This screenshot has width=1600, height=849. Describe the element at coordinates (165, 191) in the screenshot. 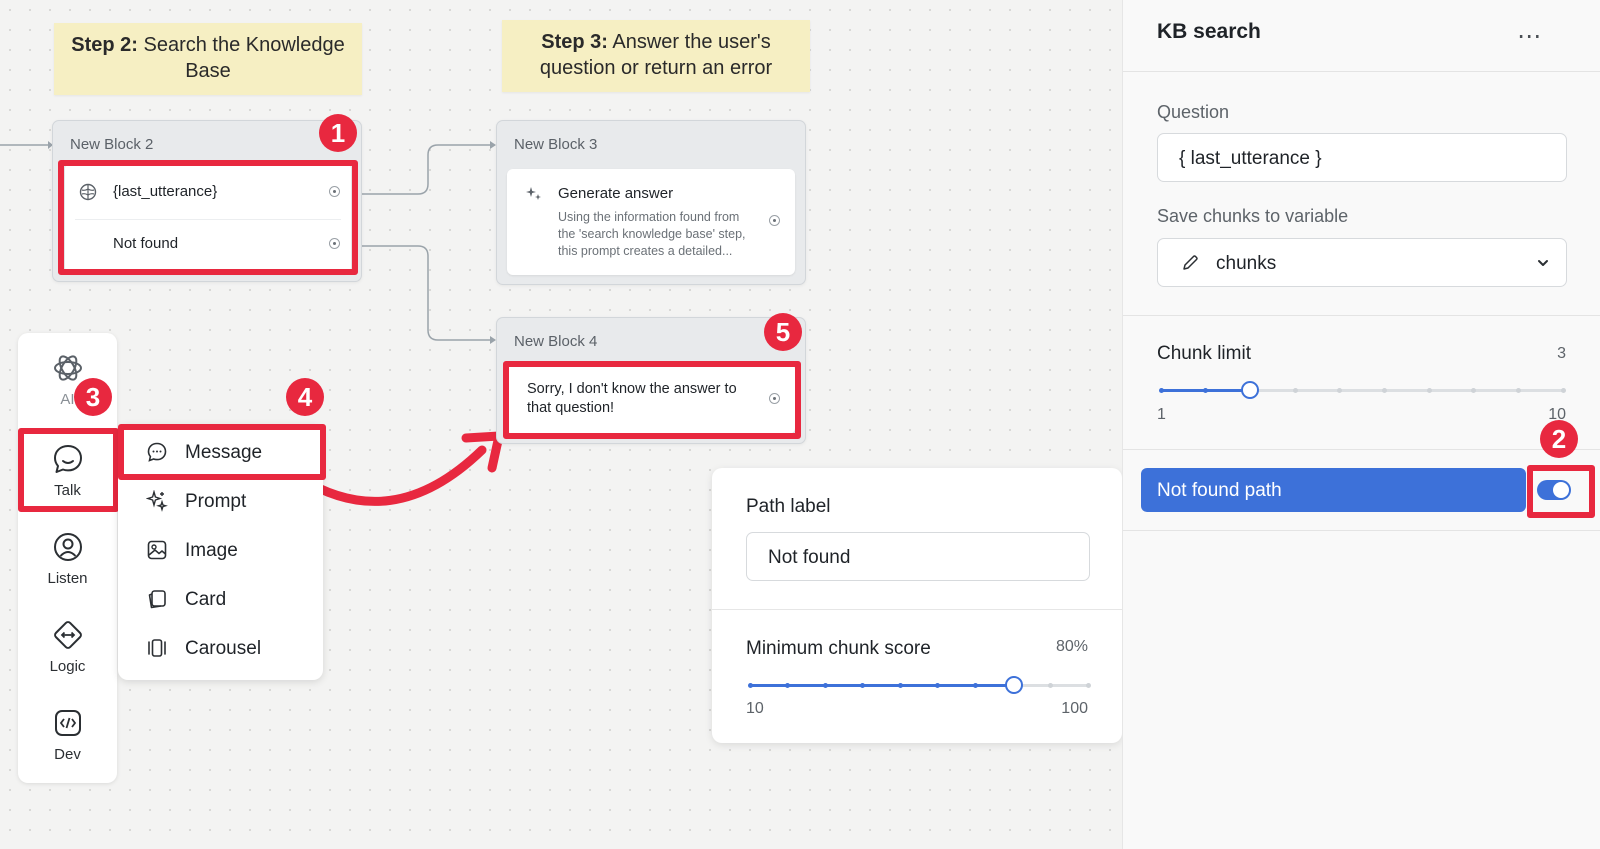

I see `path-label-last-utterance: {last_utterance}` at that location.